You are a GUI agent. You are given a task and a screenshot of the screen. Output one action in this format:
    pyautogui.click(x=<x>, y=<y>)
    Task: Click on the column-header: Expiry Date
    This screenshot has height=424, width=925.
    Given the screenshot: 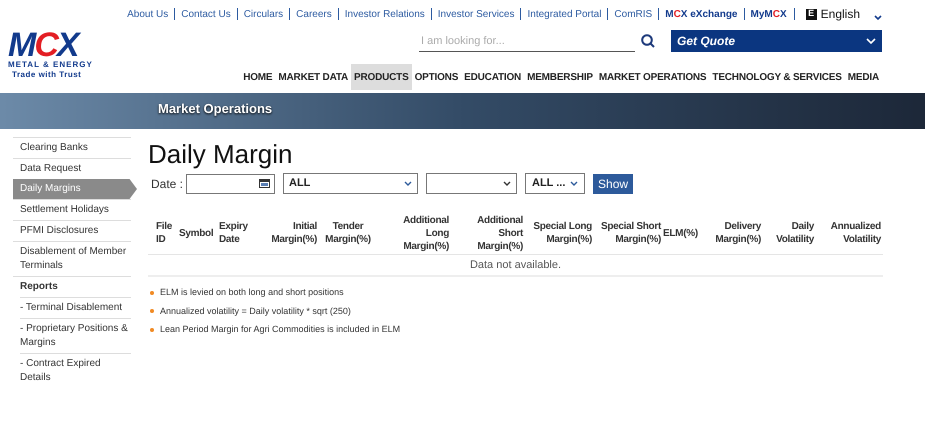 What is the action you would take?
    pyautogui.click(x=233, y=233)
    